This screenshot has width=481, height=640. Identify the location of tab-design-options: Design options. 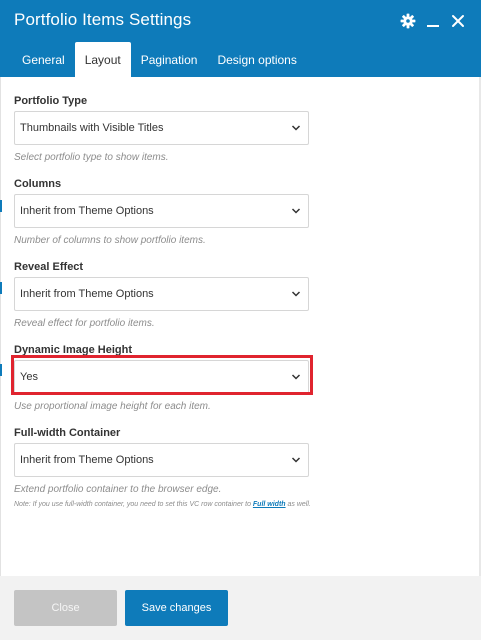
(256, 59).